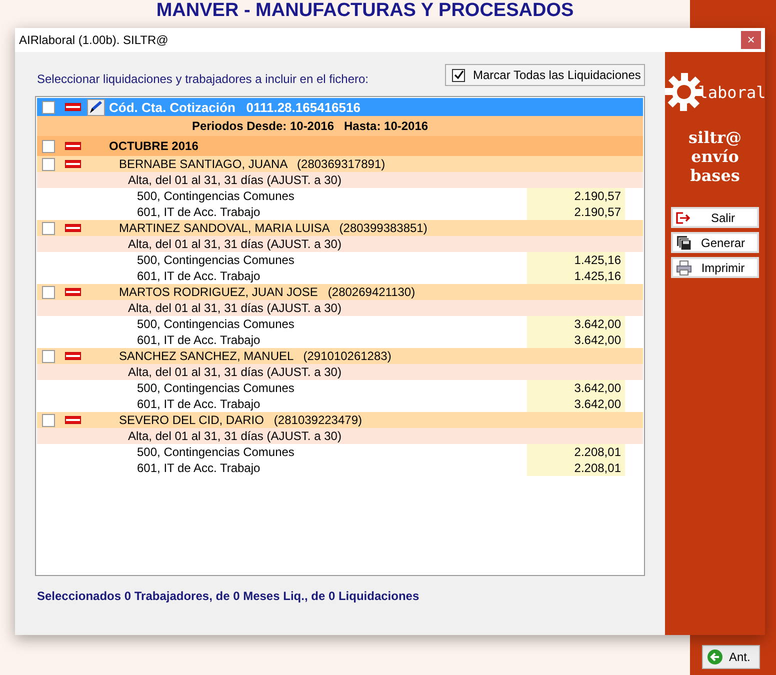  I want to click on month-row: OCTUBRE 2016, so click(340, 146).